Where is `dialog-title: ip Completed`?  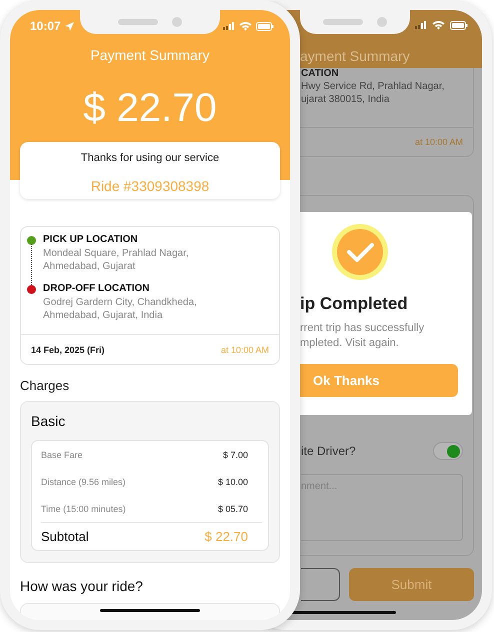 dialog-title: ip Completed is located at coordinates (354, 304).